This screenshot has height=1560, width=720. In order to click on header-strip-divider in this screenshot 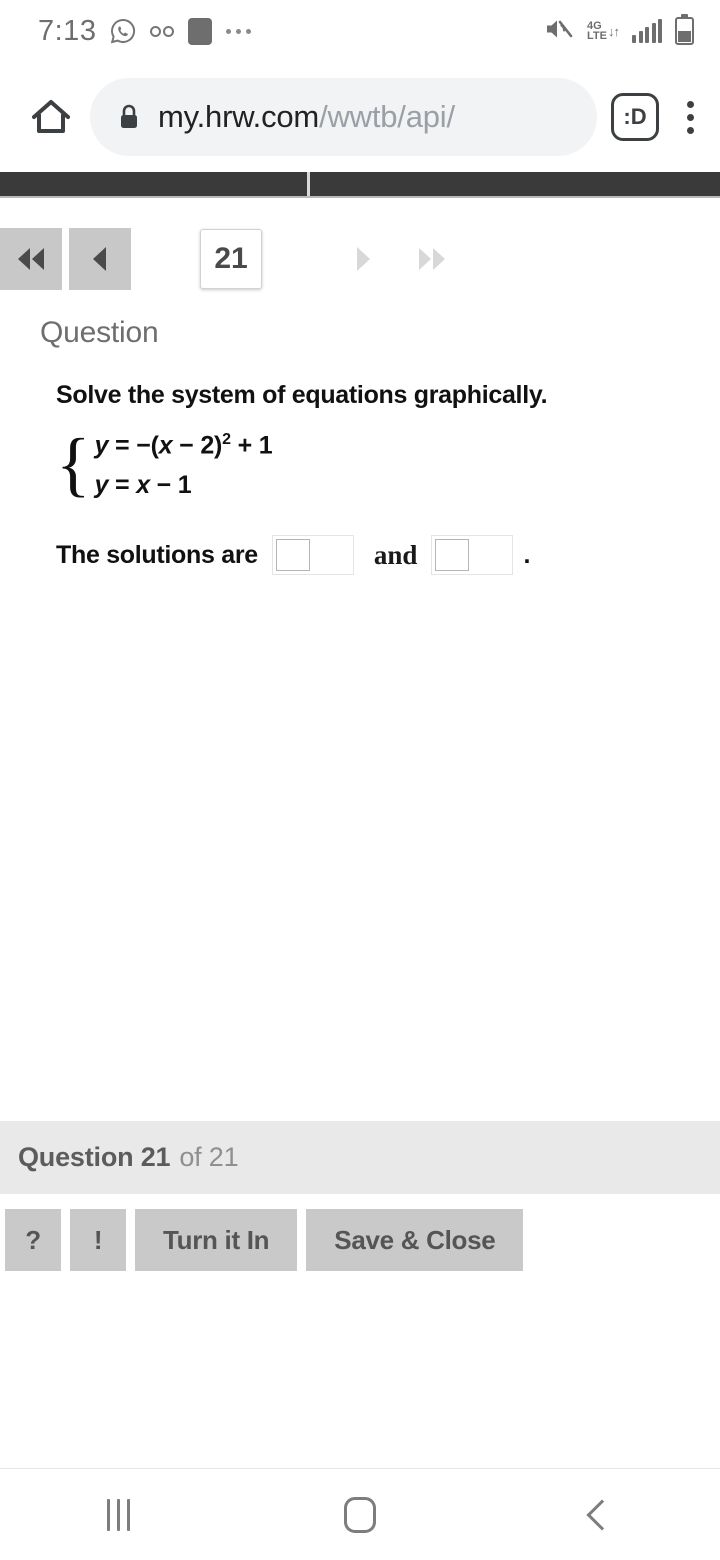, I will do `click(308, 184)`.